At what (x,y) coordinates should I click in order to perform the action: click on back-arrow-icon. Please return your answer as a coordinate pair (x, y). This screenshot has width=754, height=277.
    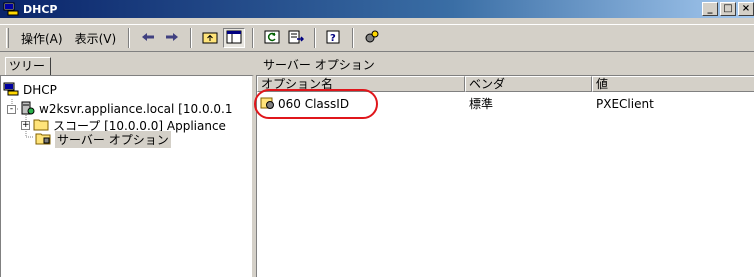
    Looking at the image, I should click on (148, 38).